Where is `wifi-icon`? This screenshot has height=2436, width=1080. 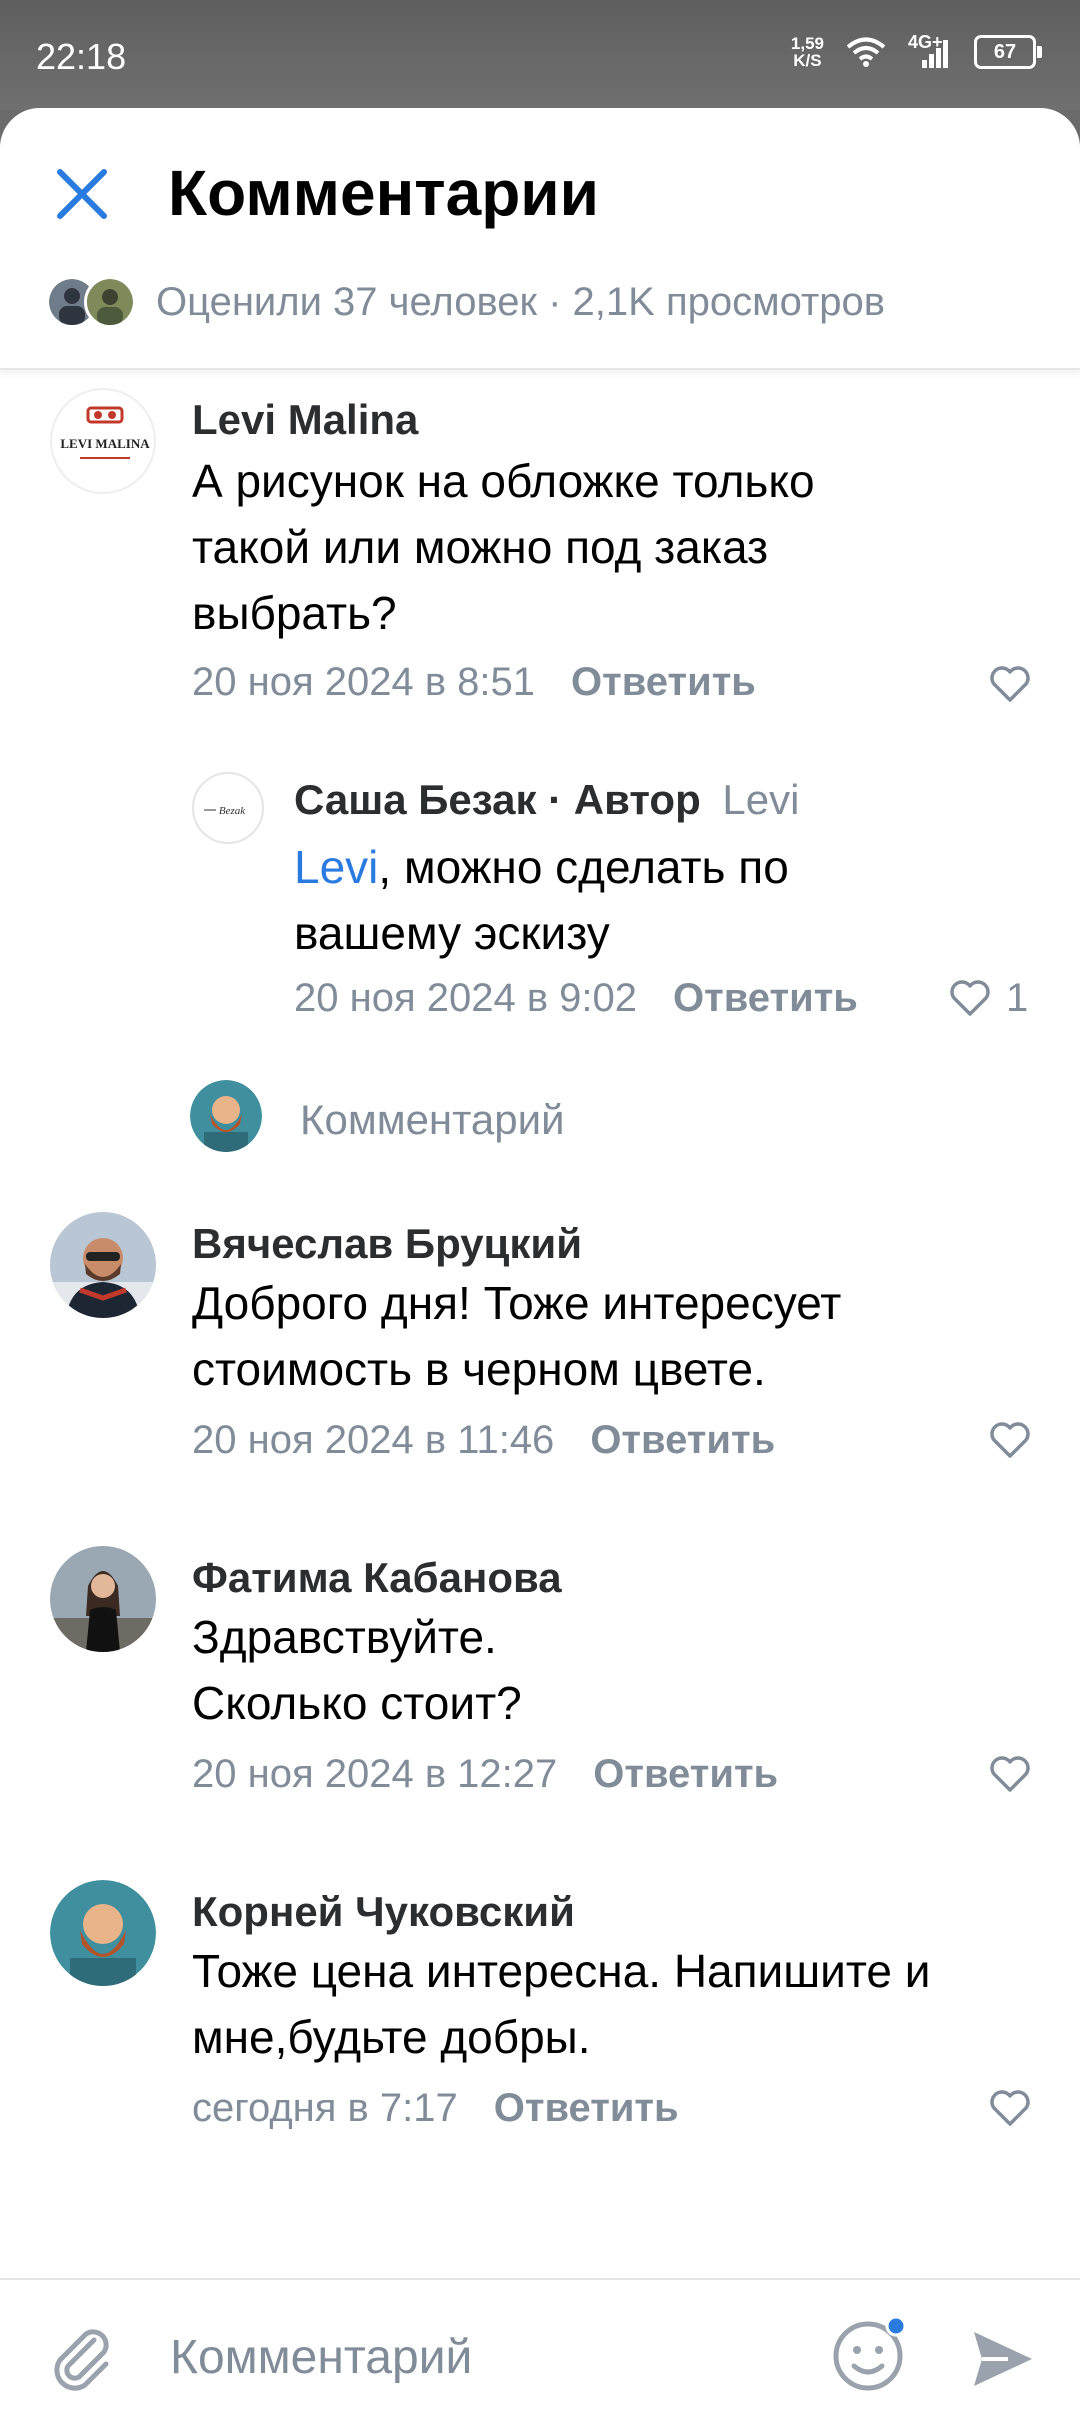
wifi-icon is located at coordinates (866, 52).